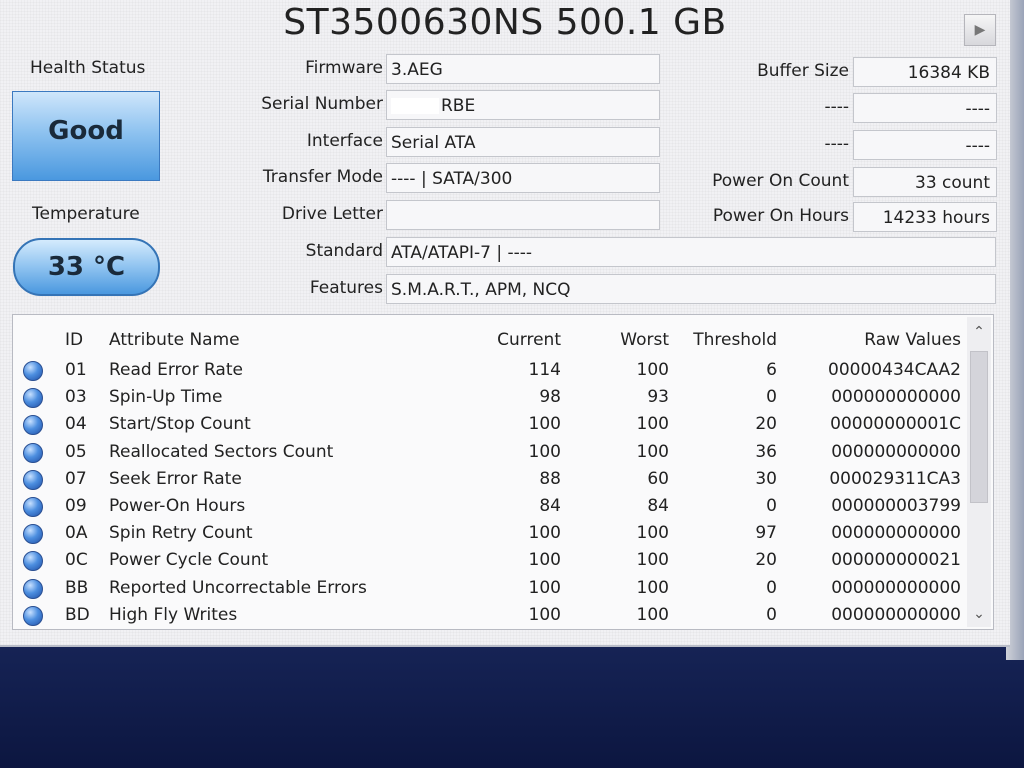  Describe the element at coordinates (644, 340) in the screenshot. I see `column-header-worst: Worst` at that location.